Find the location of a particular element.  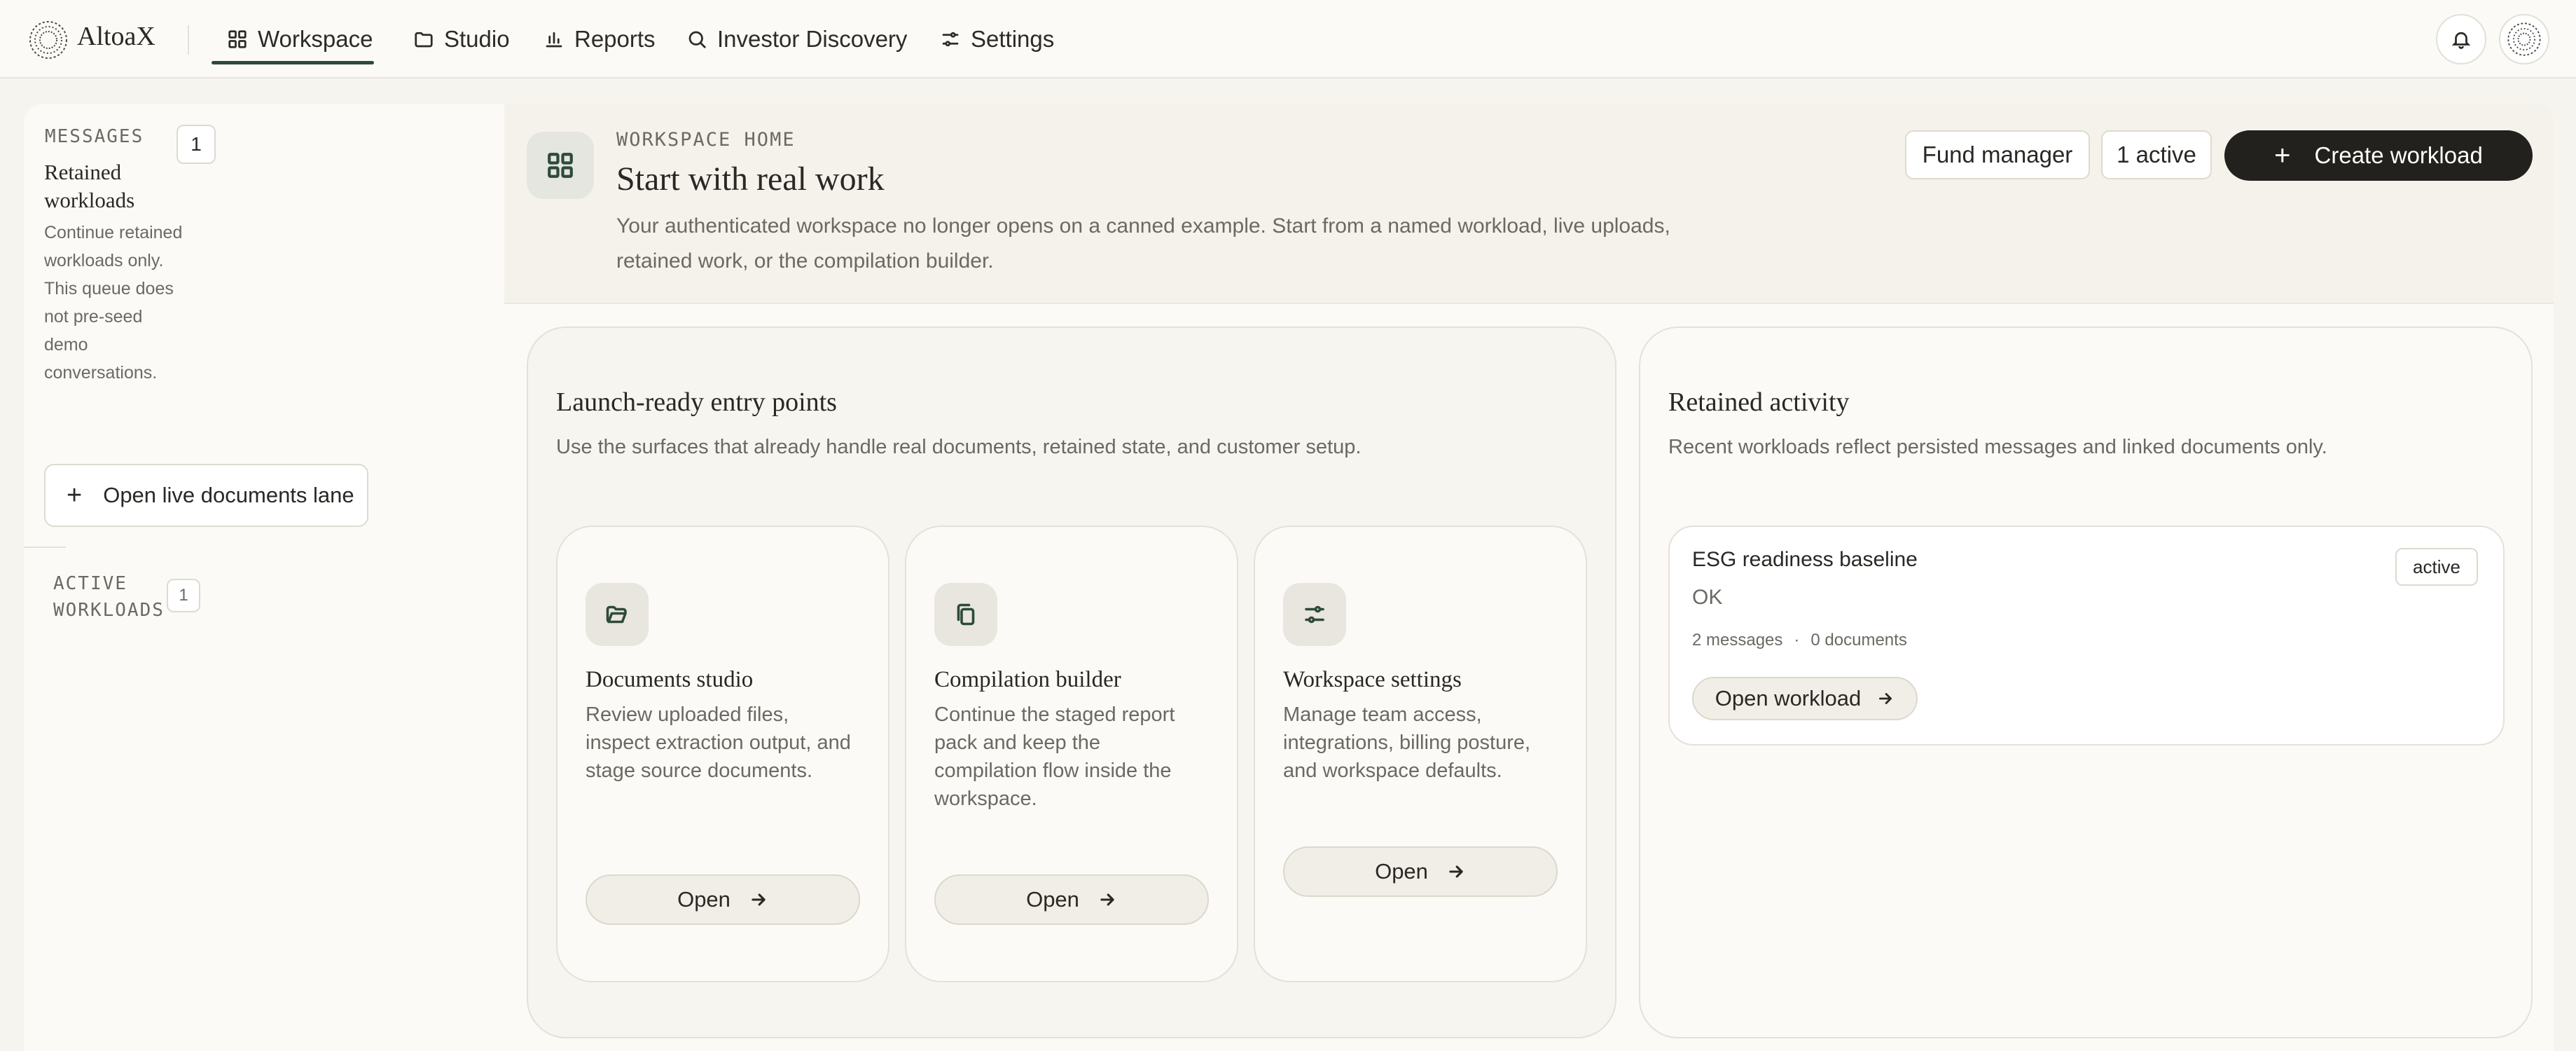

message-count: 2 messages is located at coordinates (1737, 641).